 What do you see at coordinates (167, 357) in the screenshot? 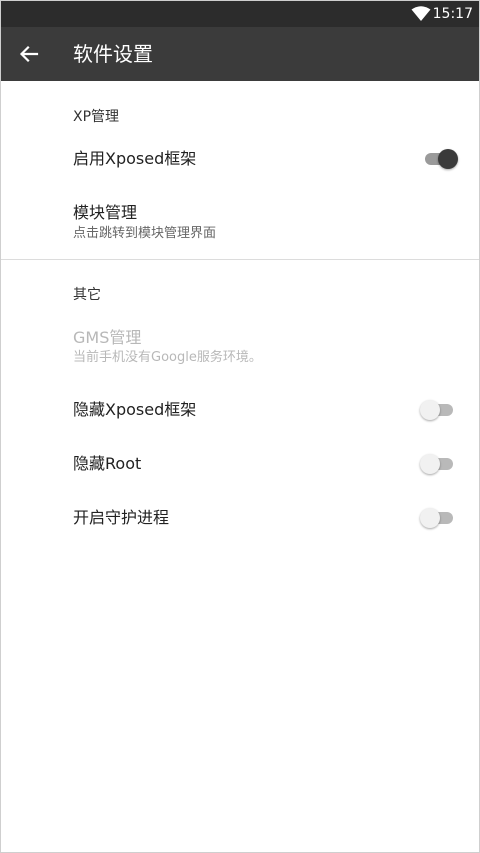
I see `gms-manage-summary: 当前手机没有Google服务环境。` at bounding box center [167, 357].